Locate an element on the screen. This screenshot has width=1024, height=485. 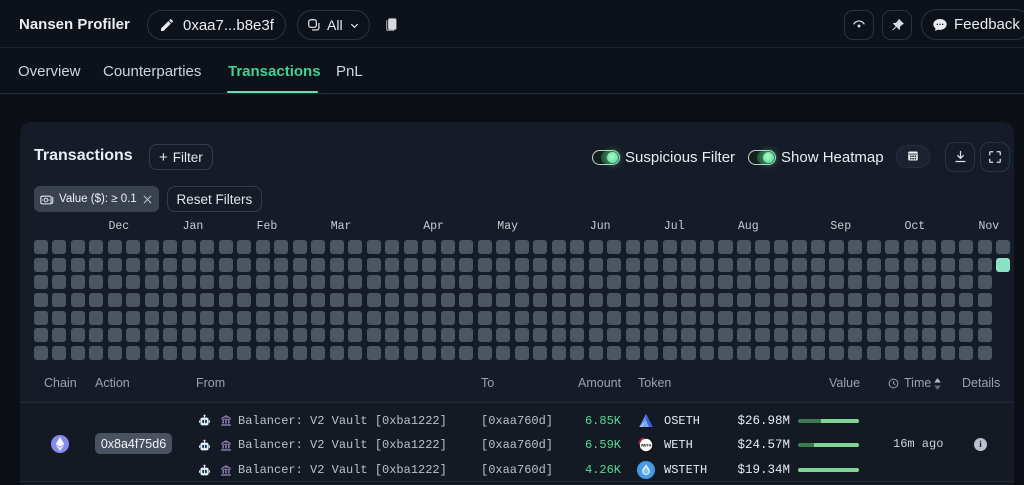
svg-text: WETH is located at coordinates (646, 446).